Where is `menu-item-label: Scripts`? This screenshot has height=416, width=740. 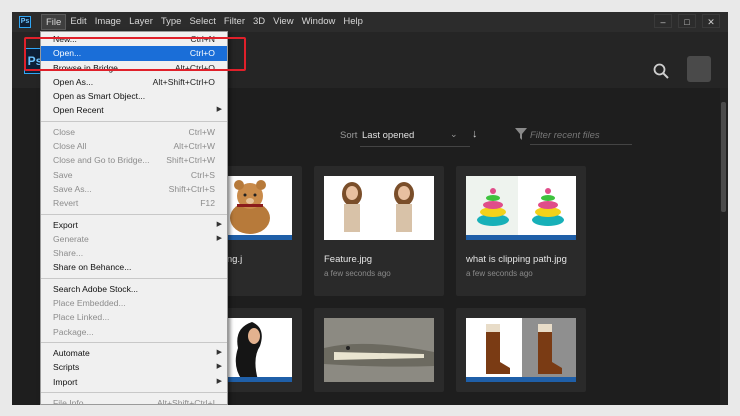 menu-item-label: Scripts is located at coordinates (66, 367).